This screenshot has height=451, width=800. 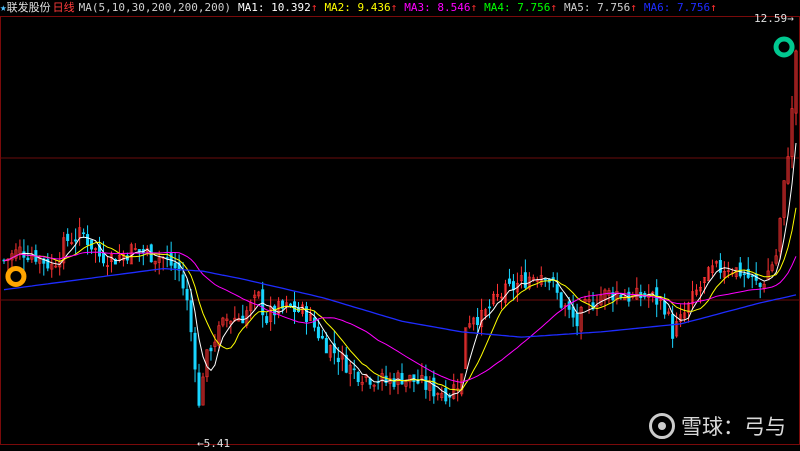 I want to click on end-marker, so click(x=784, y=47).